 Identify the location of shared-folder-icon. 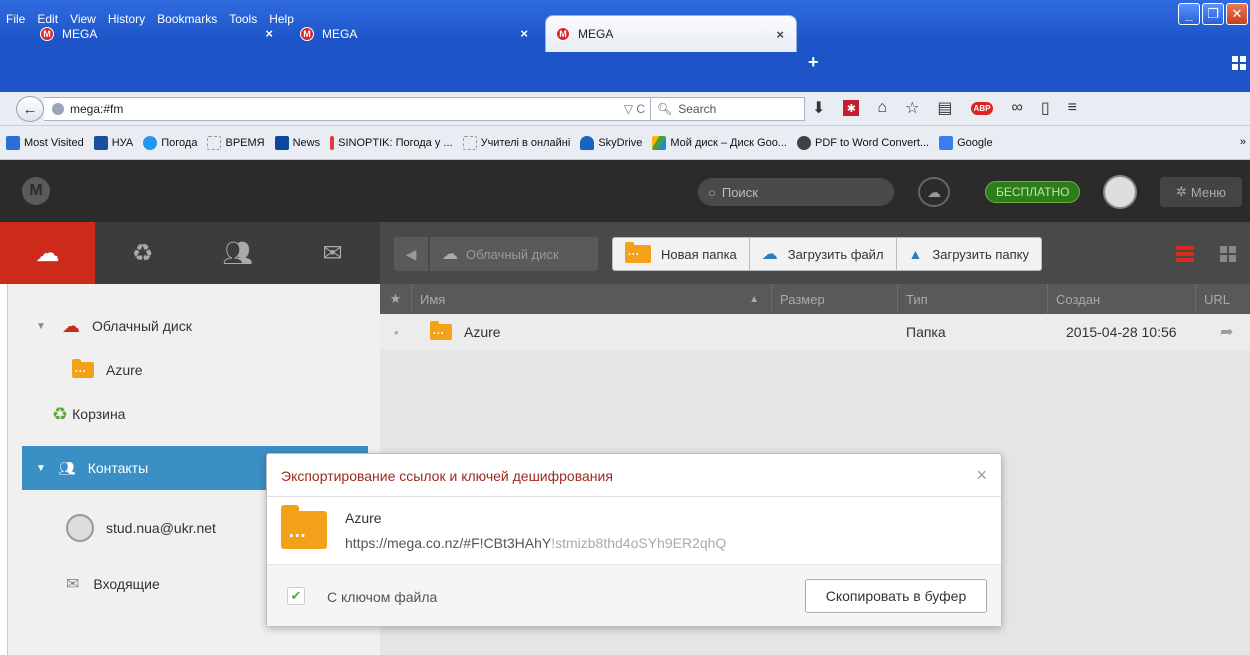
(83, 368).